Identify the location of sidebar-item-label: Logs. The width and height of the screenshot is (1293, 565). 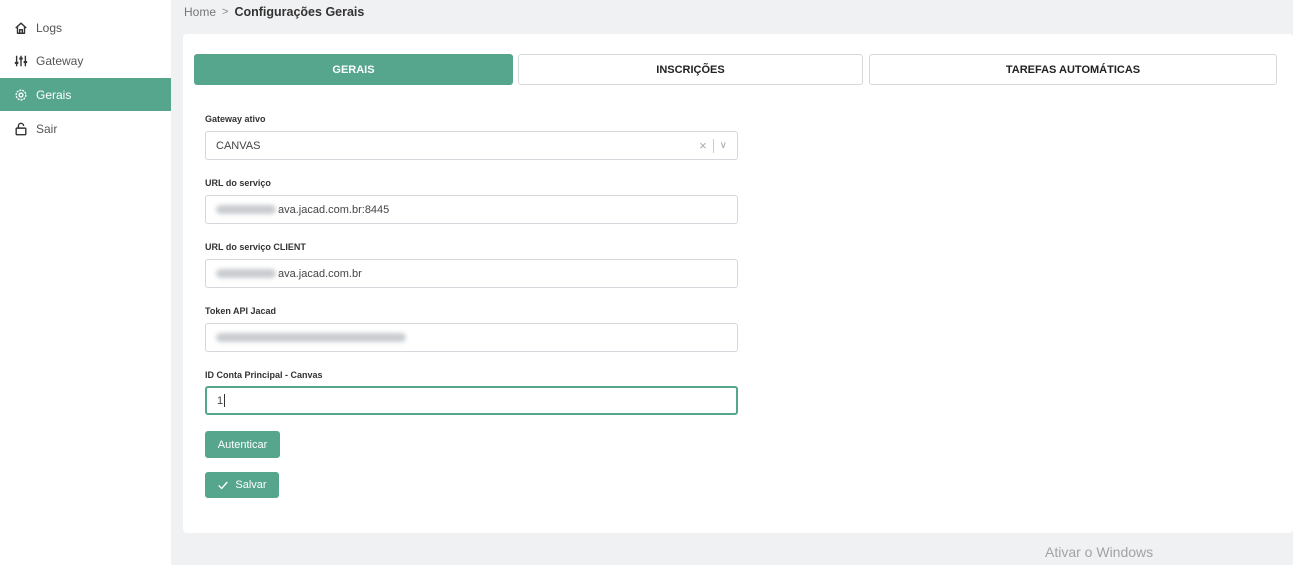
(49, 27).